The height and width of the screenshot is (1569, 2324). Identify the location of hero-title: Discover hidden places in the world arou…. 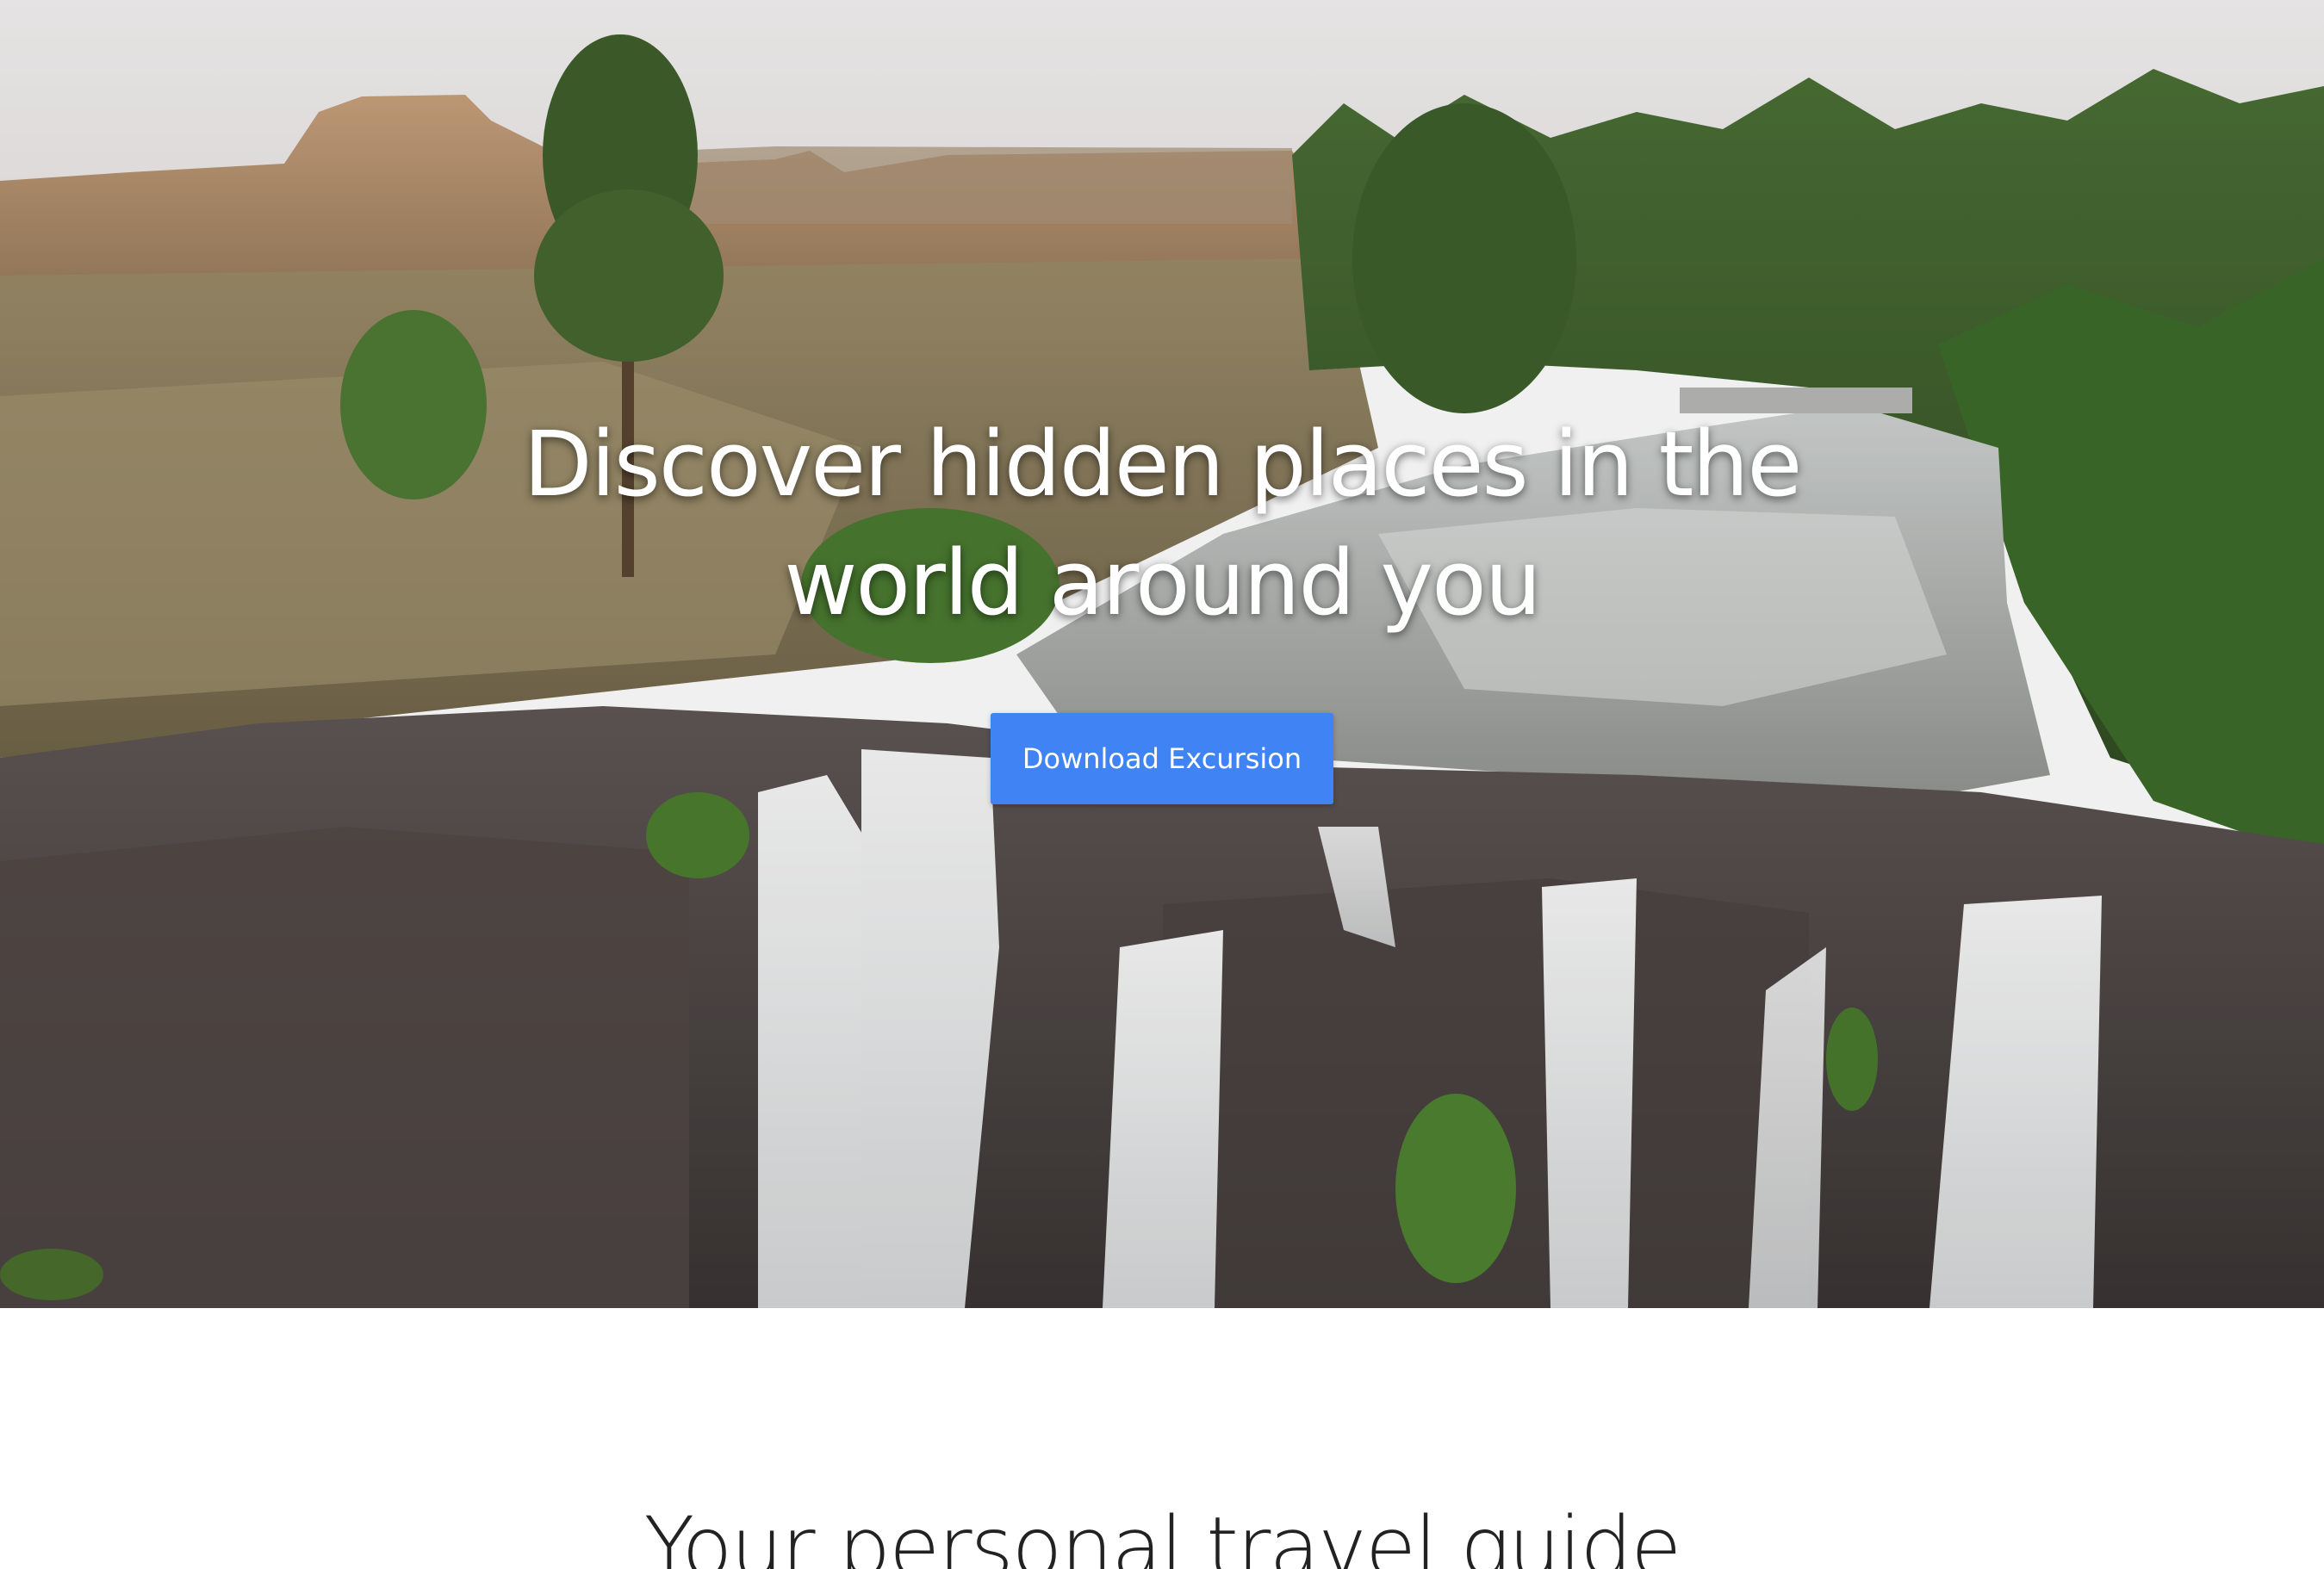
(1163, 524).